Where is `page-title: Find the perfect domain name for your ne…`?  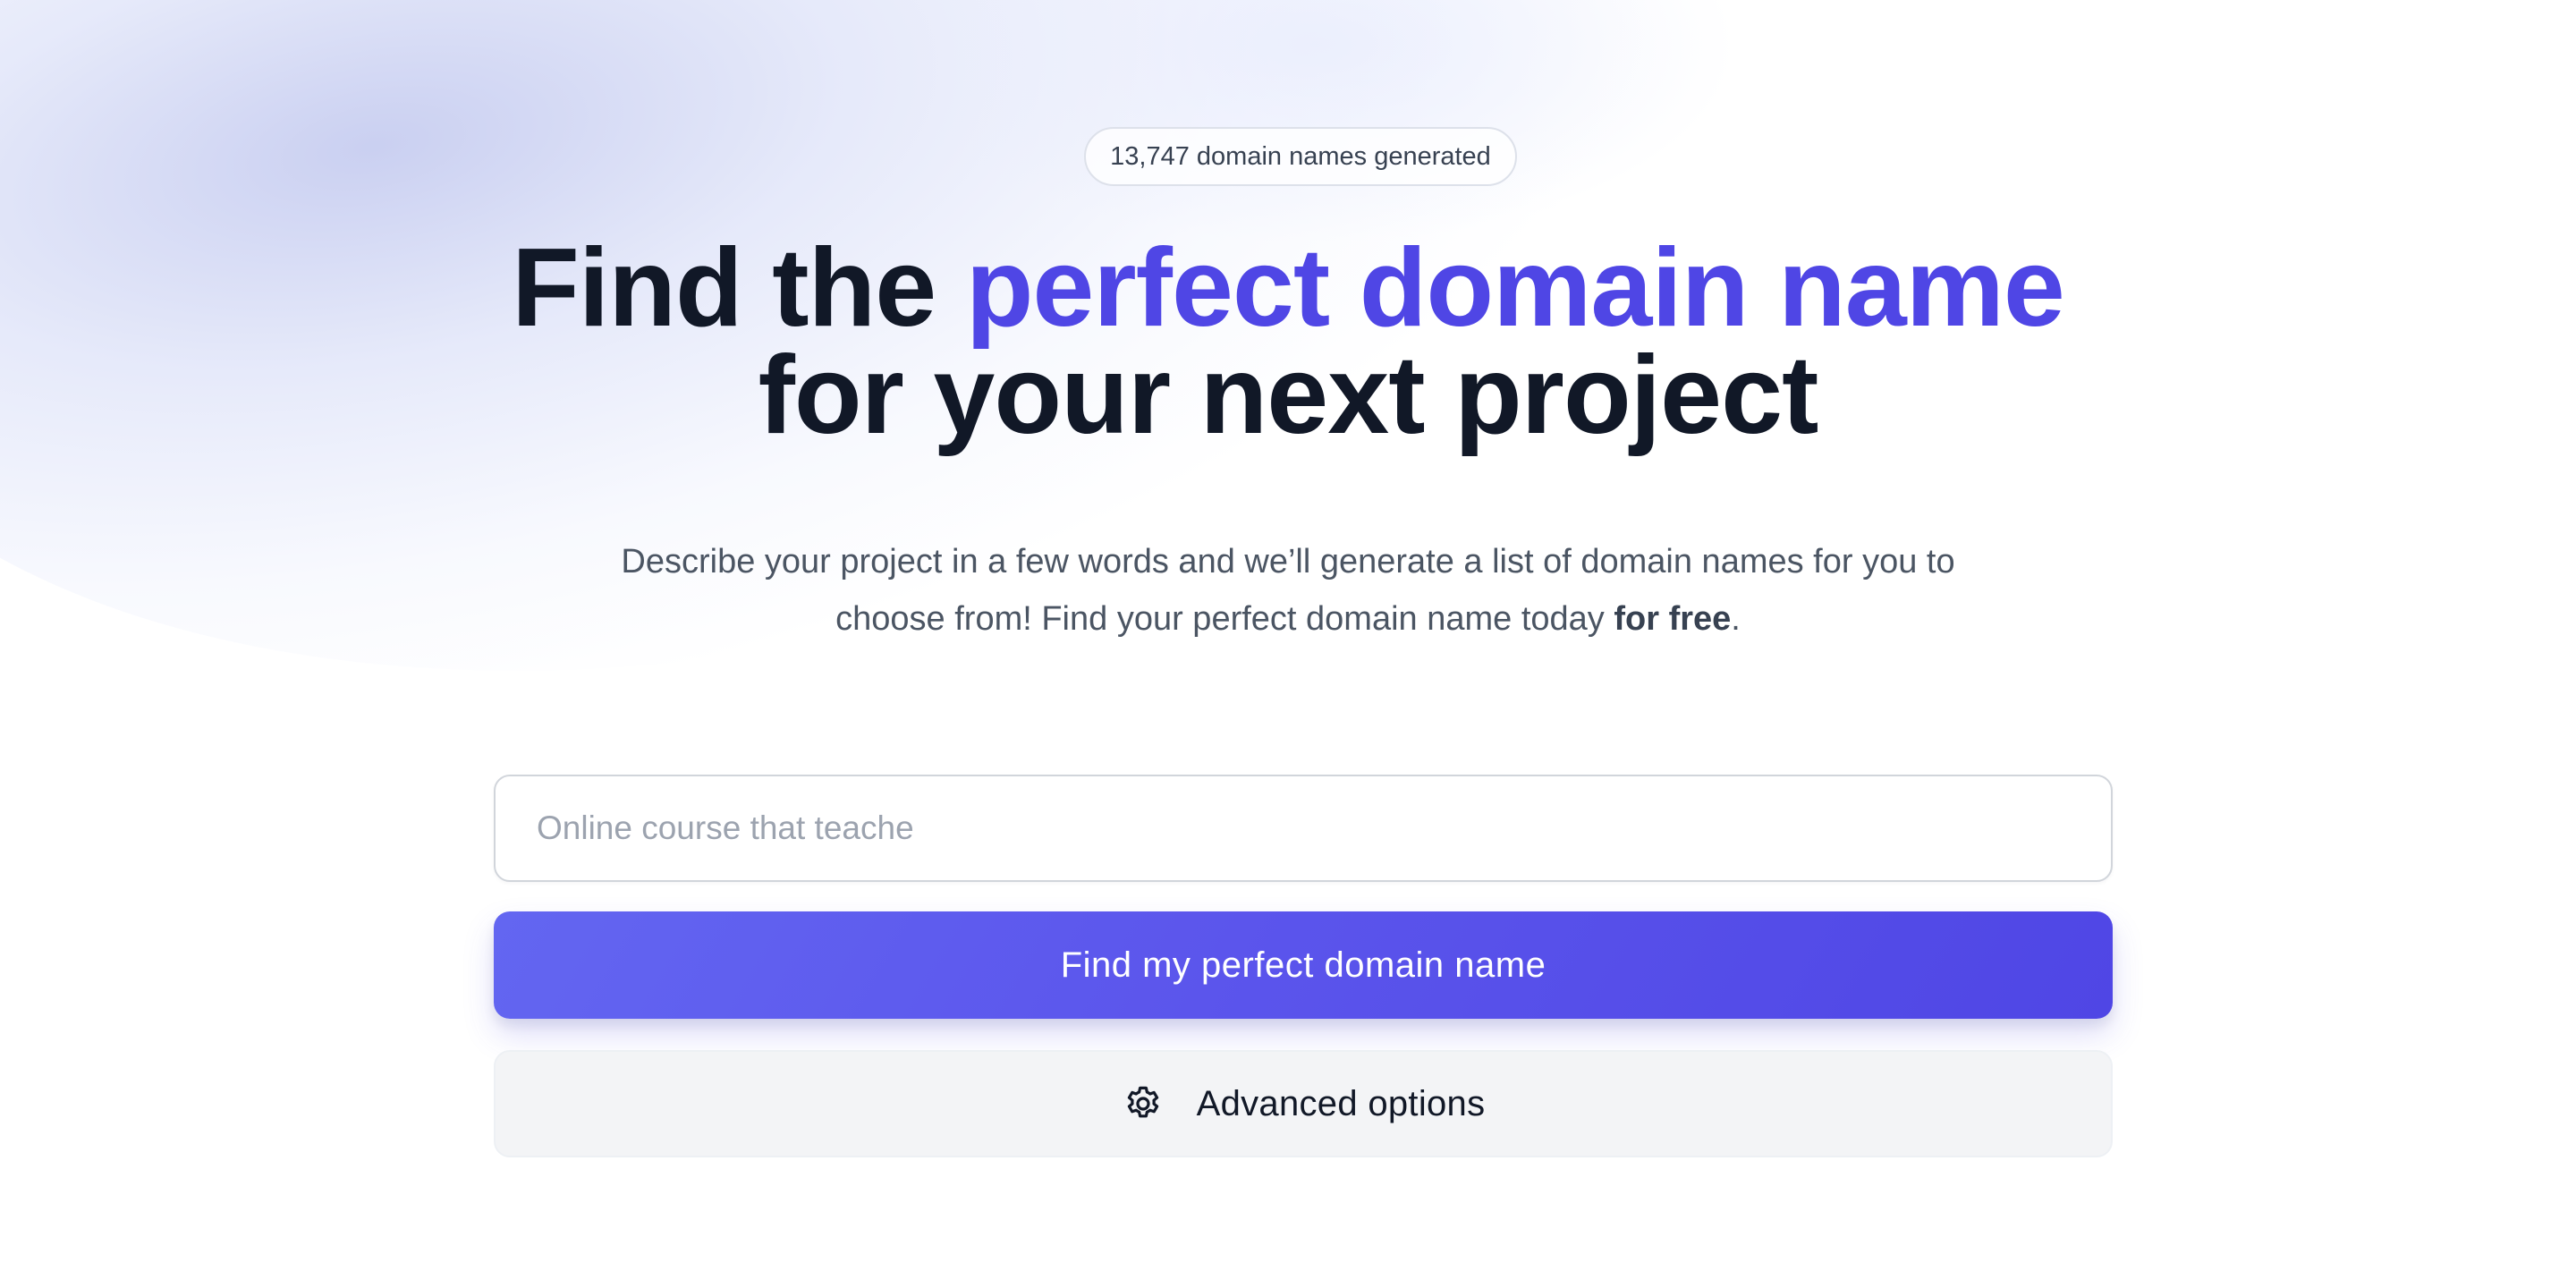
page-title: Find the perfect domain name for your ne… is located at coordinates (1288, 345).